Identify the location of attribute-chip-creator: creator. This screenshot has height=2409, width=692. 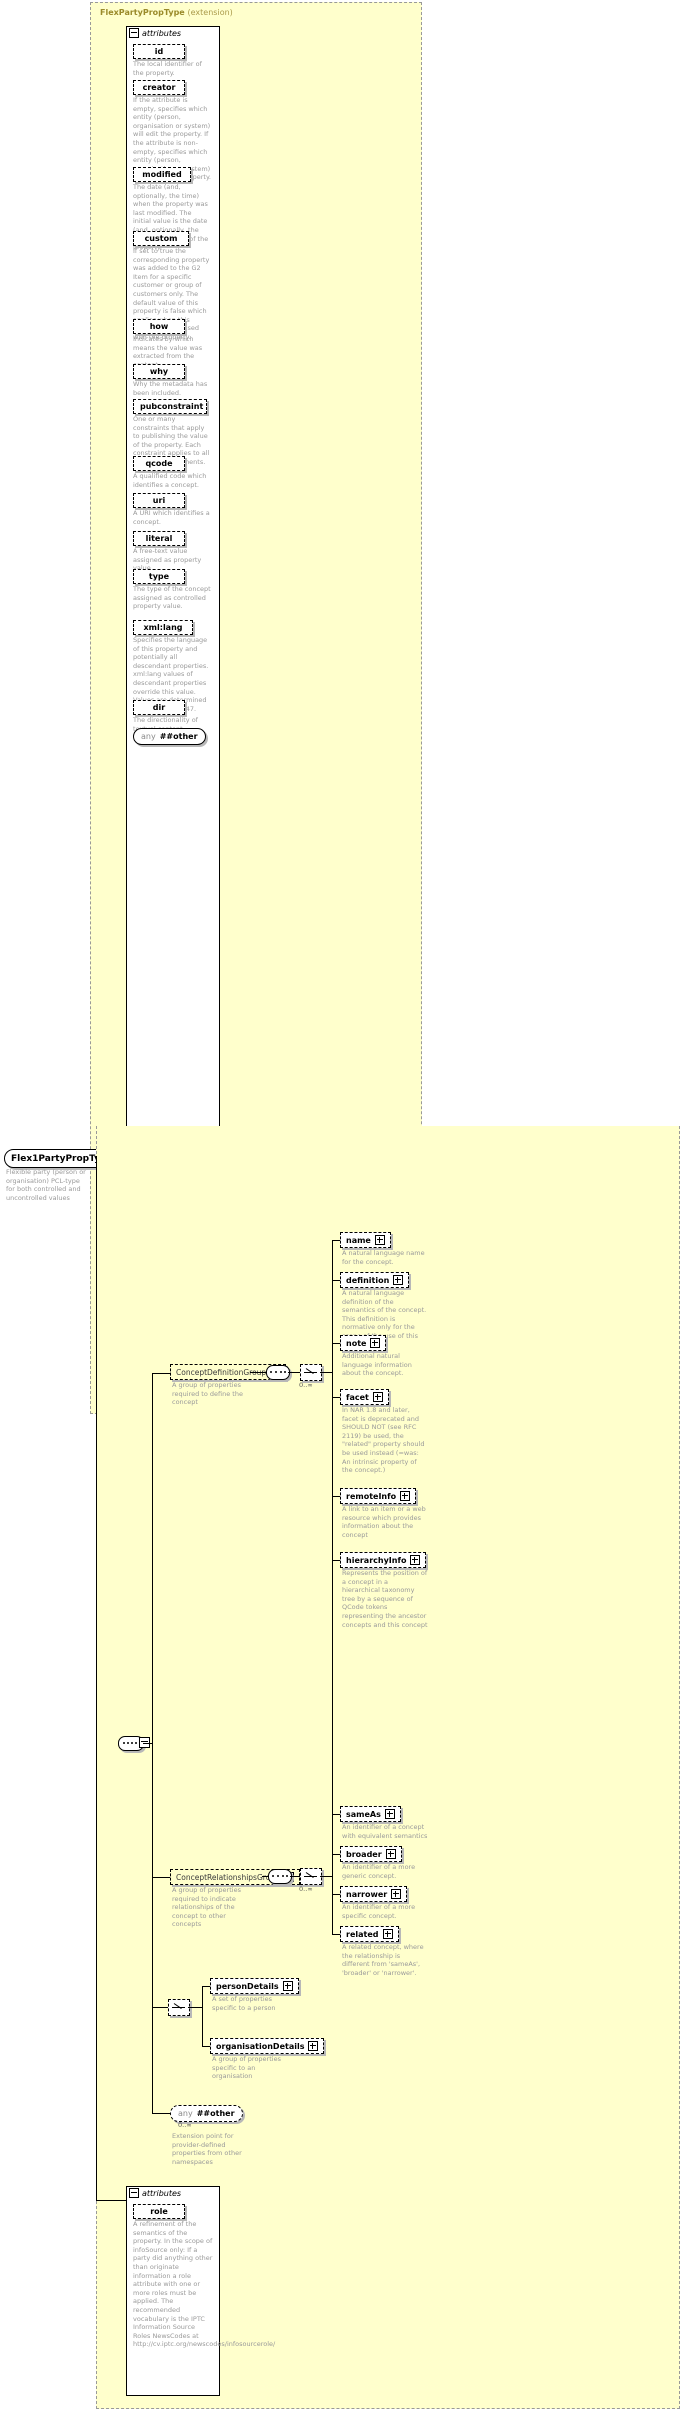
(159, 87).